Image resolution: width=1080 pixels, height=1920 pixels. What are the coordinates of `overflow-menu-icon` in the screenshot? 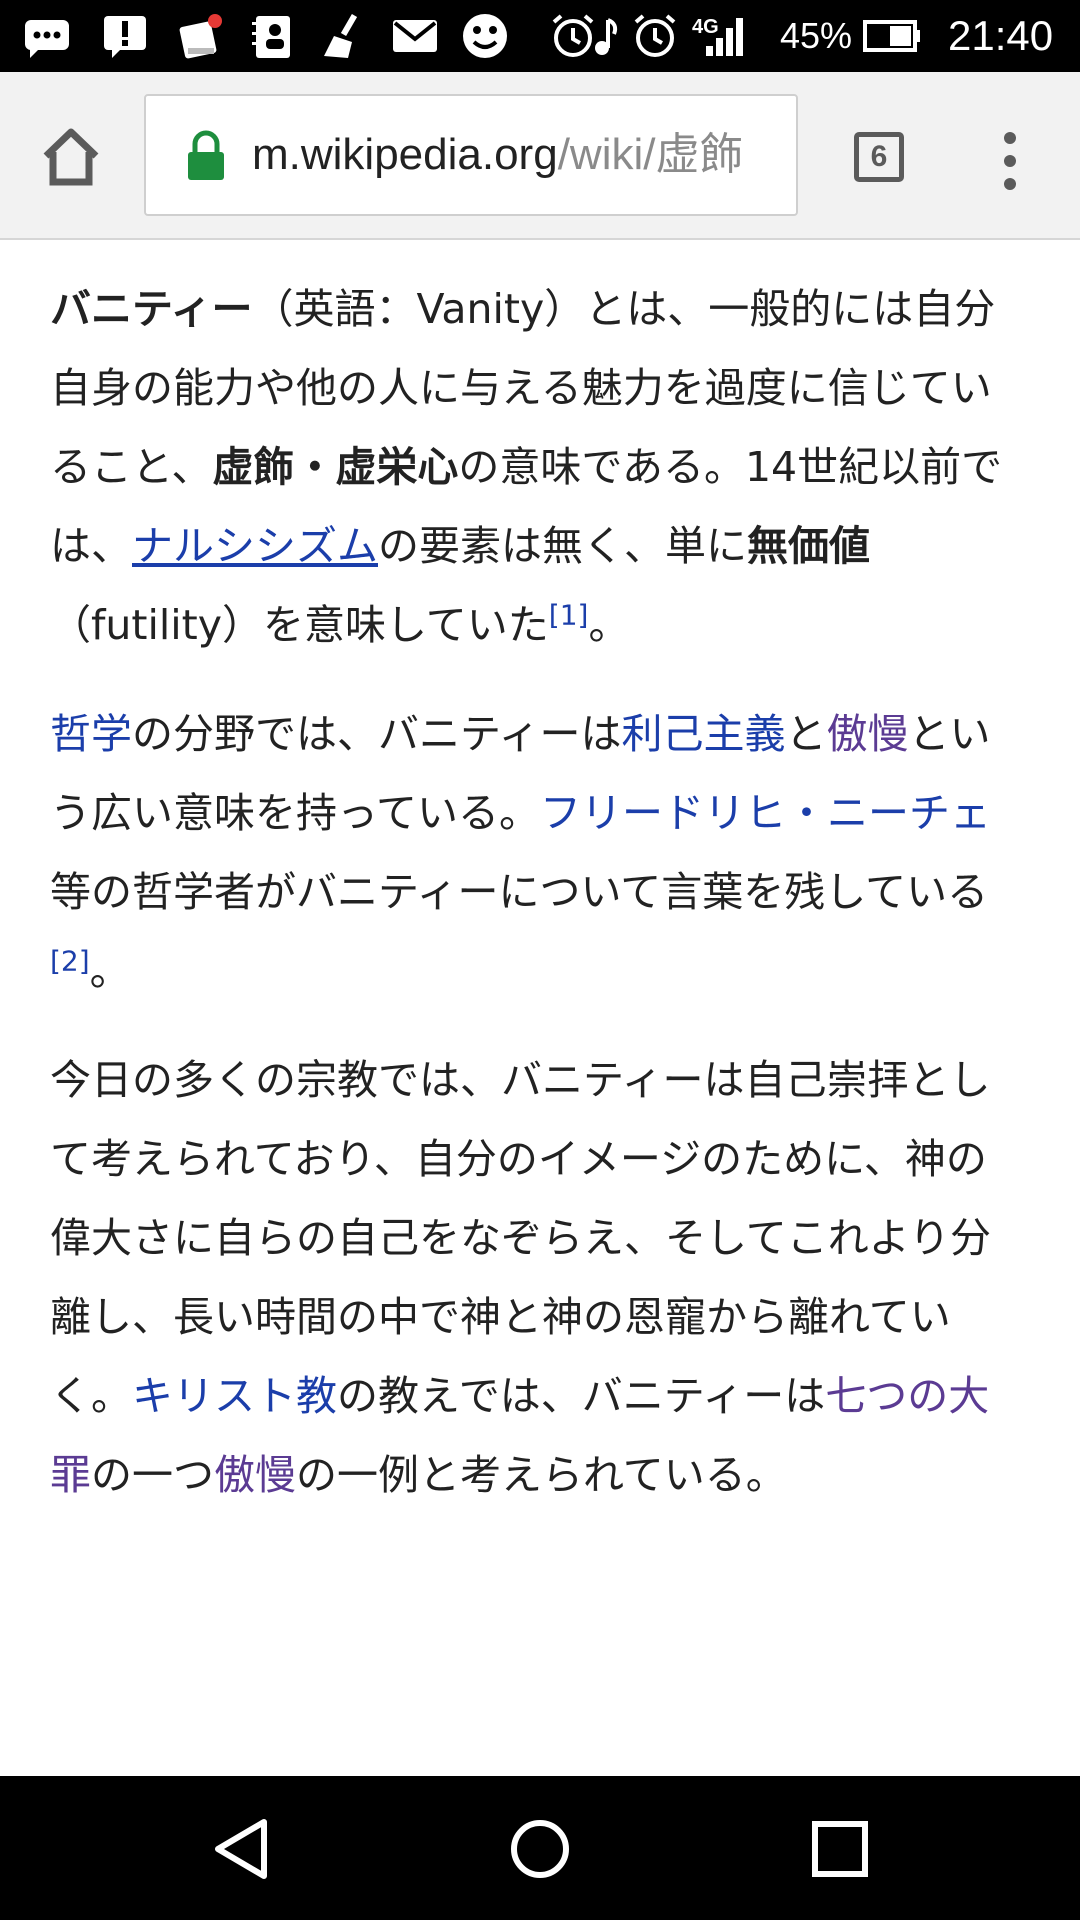 It's located at (1010, 161).